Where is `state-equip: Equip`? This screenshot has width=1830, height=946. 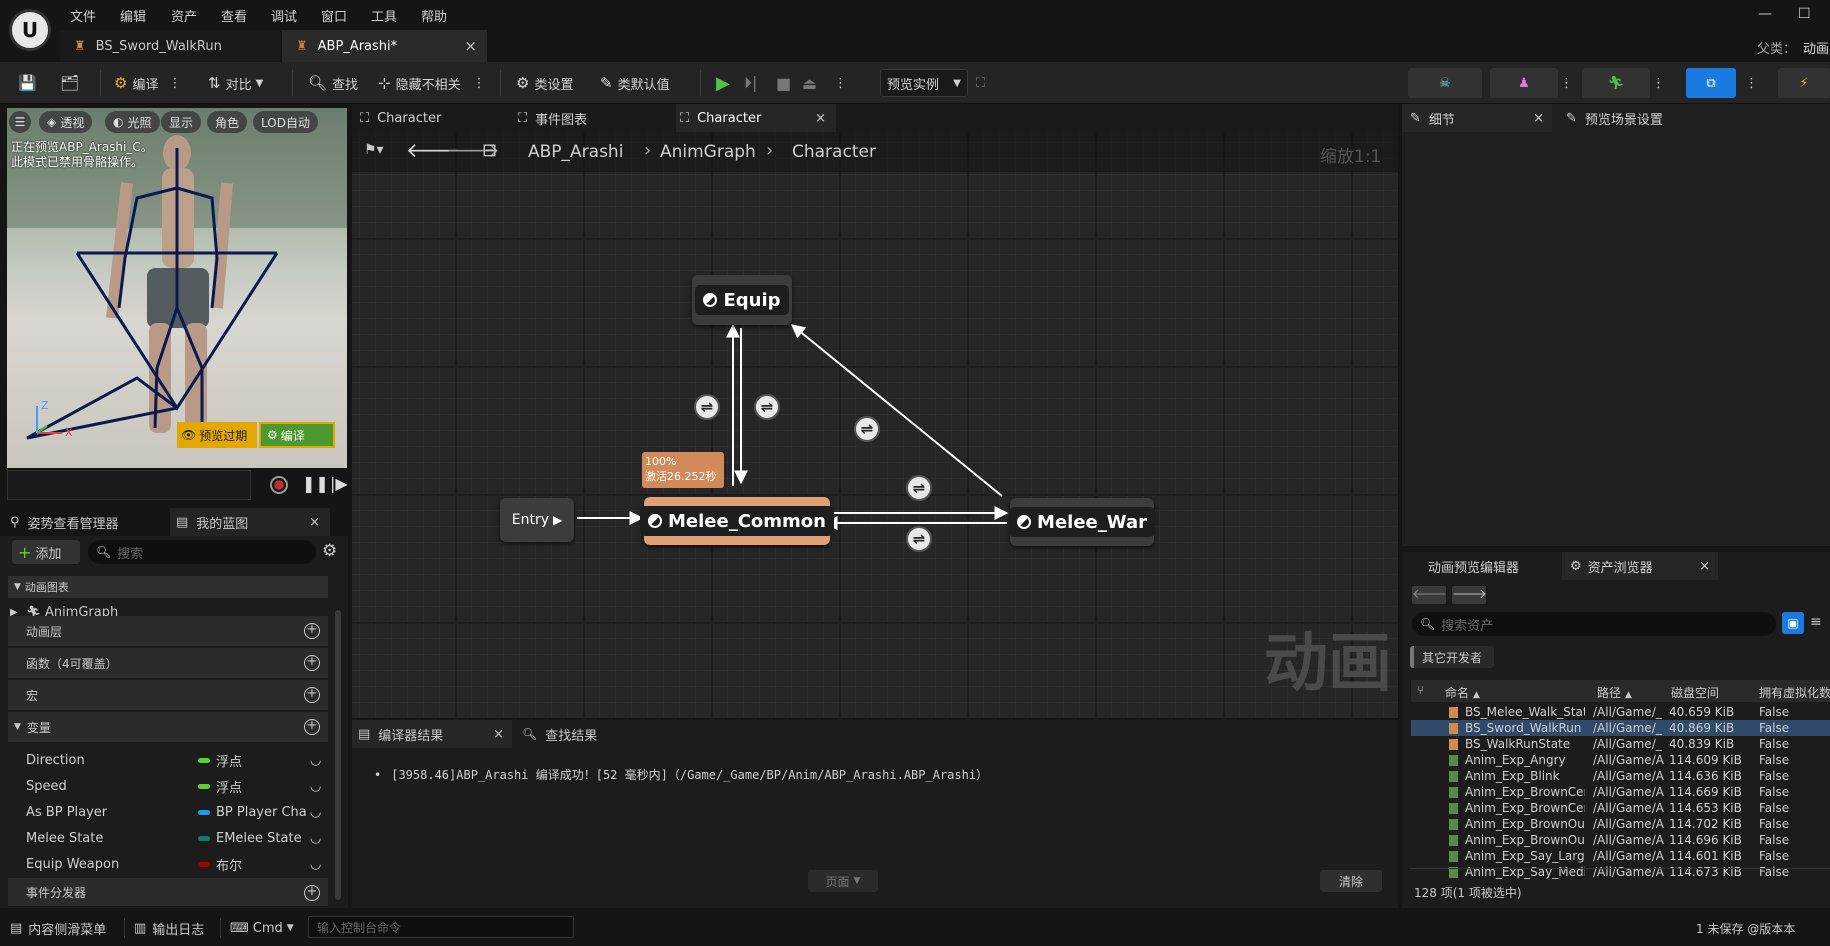
state-equip: Equip is located at coordinates (742, 300).